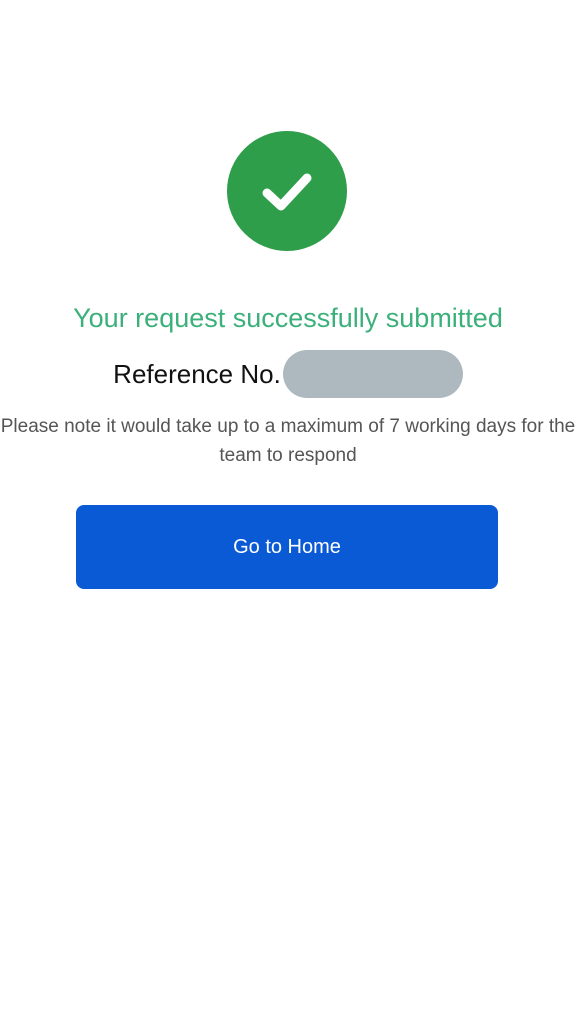 The width and height of the screenshot is (576, 1024). What do you see at coordinates (197, 374) in the screenshot?
I see `reference-label: Reference No.` at bounding box center [197, 374].